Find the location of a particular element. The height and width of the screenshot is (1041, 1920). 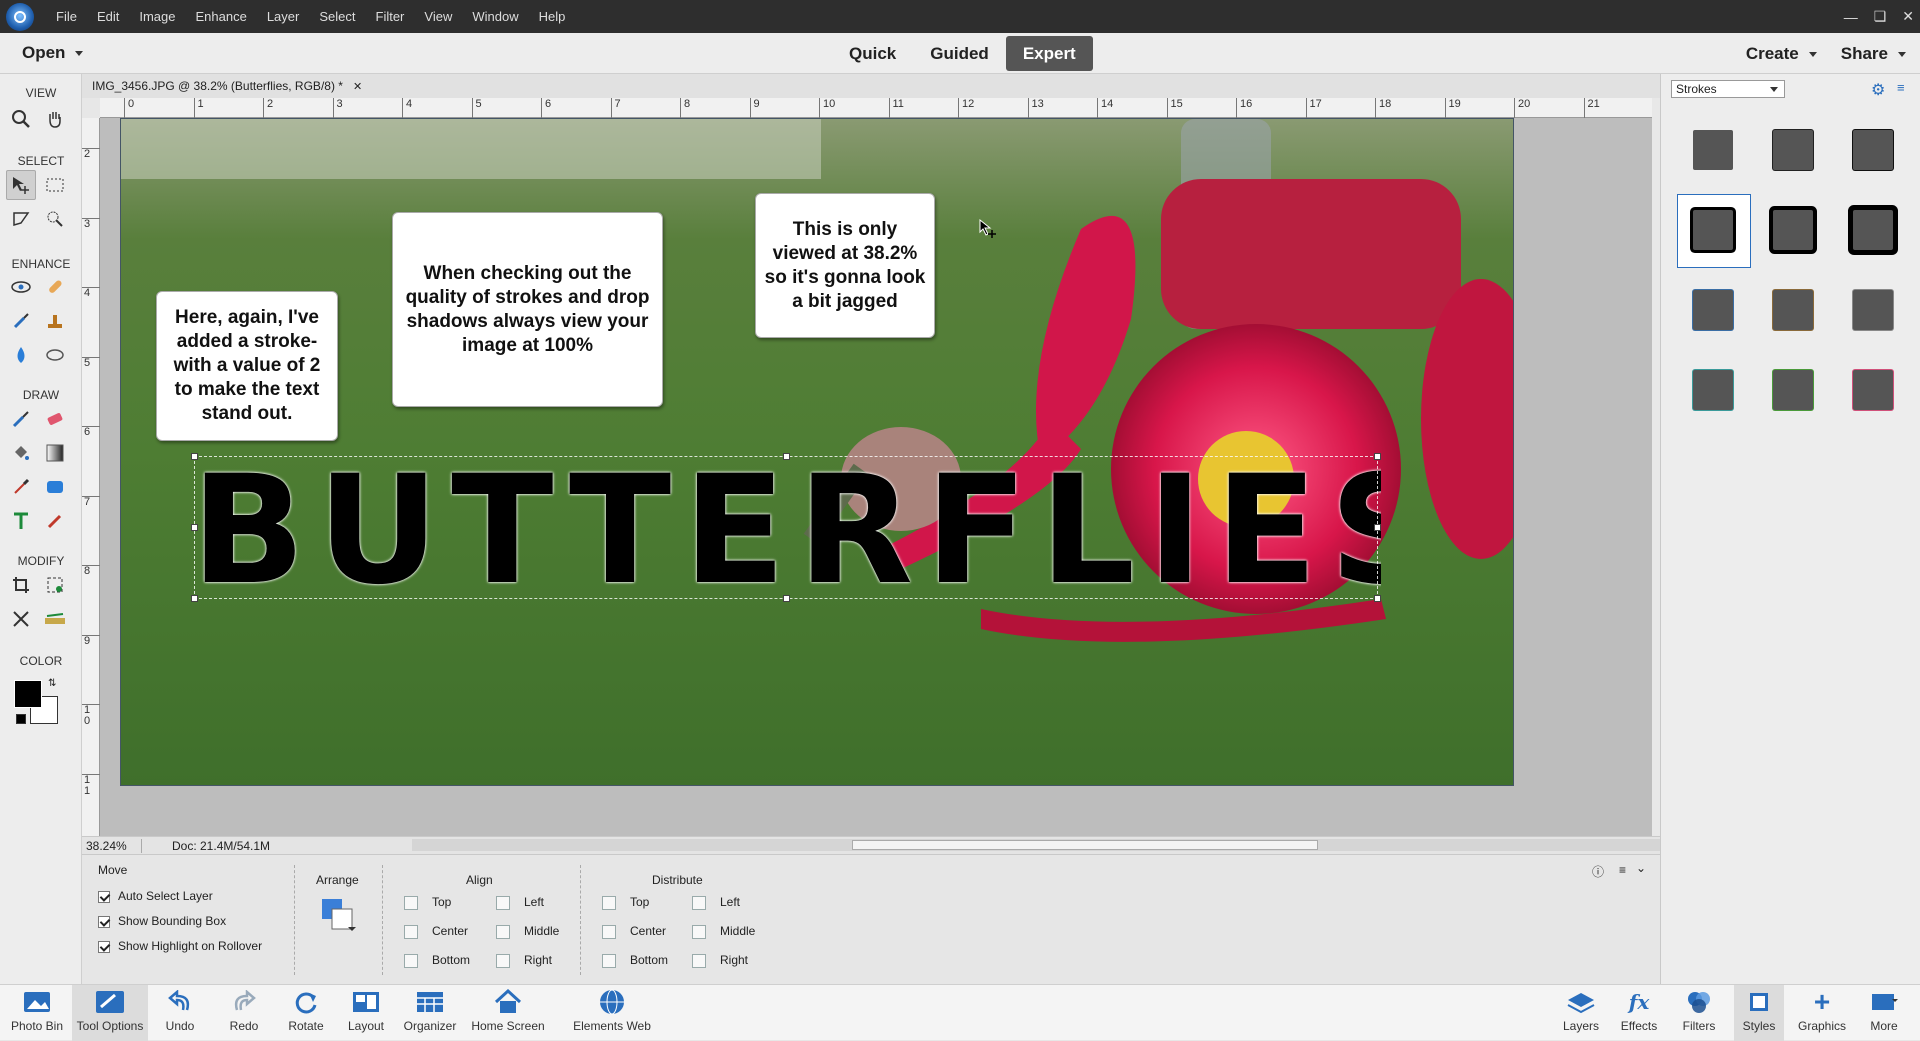

close-tab-icon: ✕ is located at coordinates (357, 86).